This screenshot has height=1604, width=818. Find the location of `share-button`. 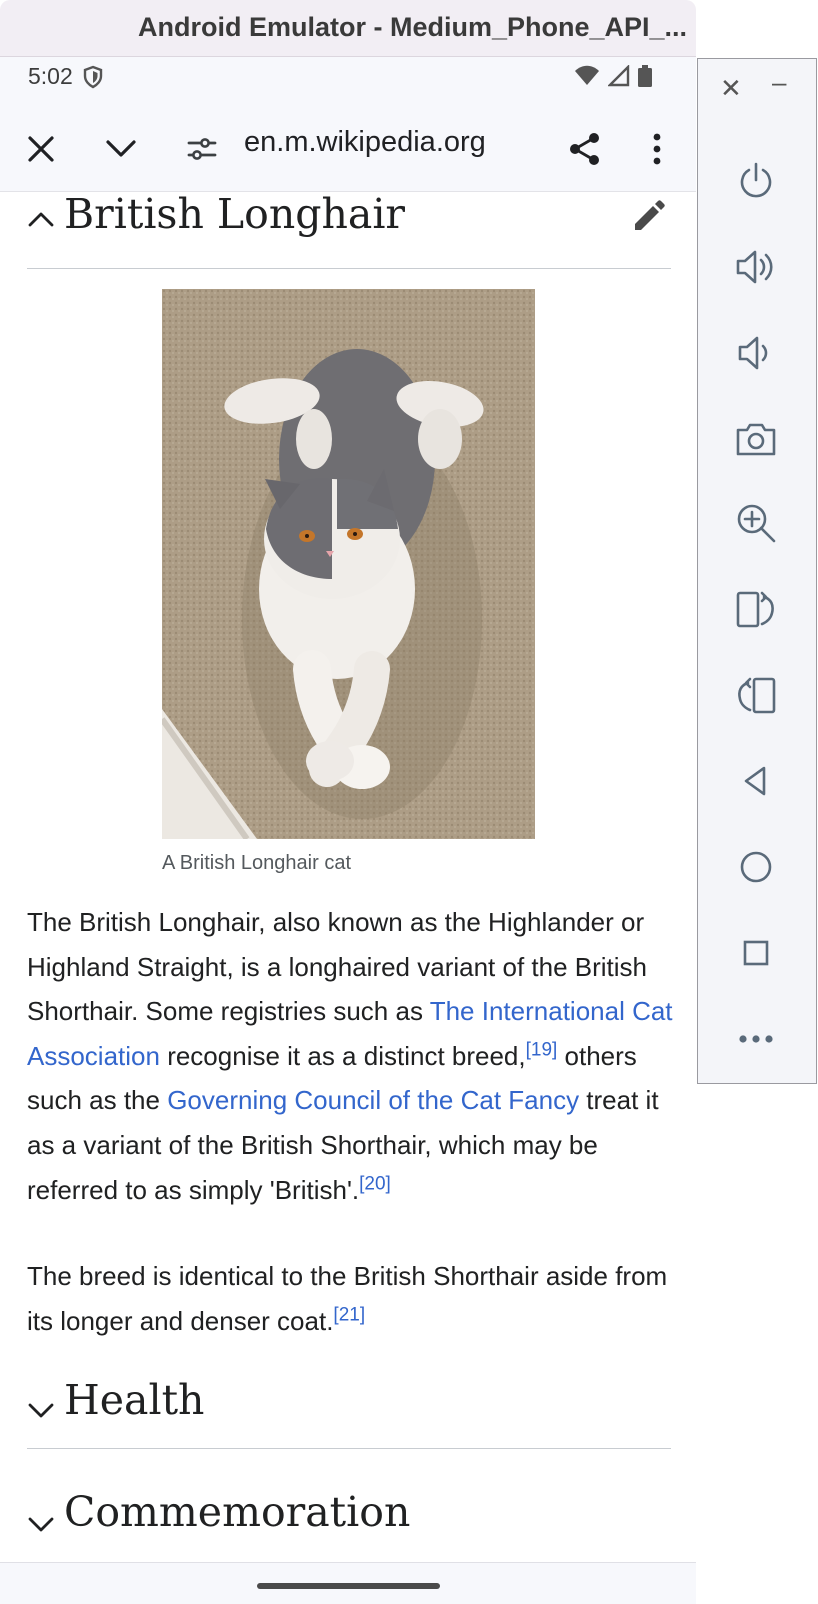

share-button is located at coordinates (585, 149).